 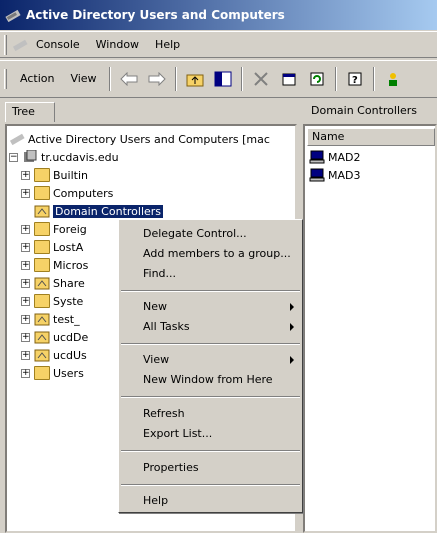 I want to click on list-item-label: MAD3, so click(x=344, y=175).